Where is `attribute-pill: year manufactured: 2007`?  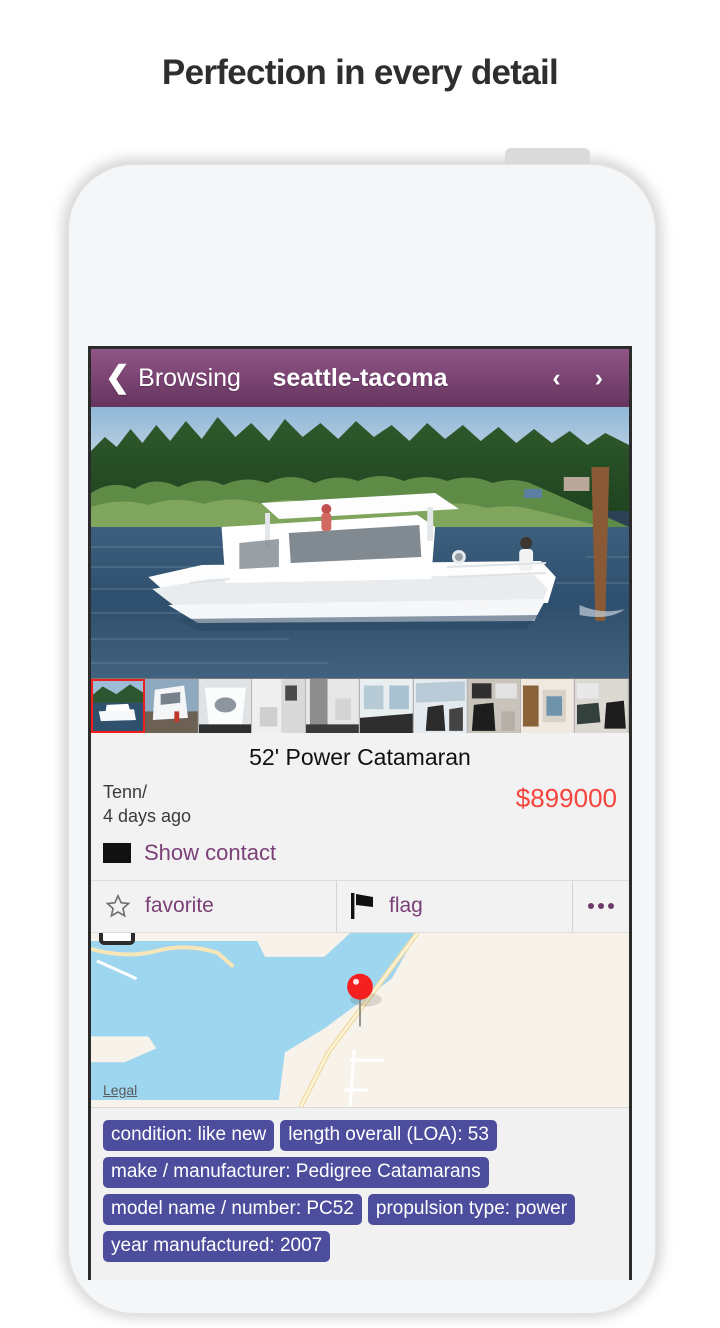
attribute-pill: year manufactured: 2007 is located at coordinates (216, 1246).